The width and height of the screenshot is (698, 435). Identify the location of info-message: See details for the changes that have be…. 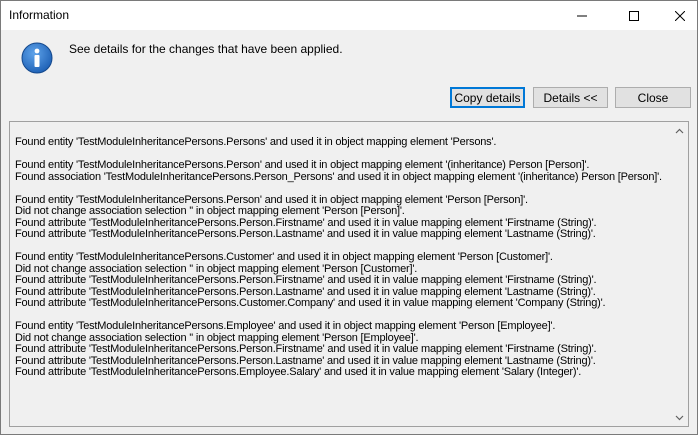
(206, 49).